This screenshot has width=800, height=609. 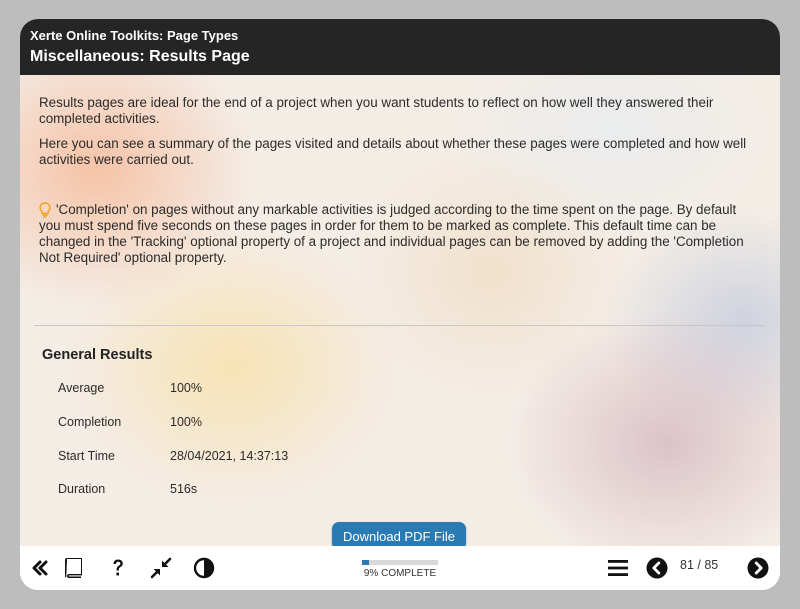 What do you see at coordinates (186, 422) in the screenshot?
I see `result-value-completion: 100%` at bounding box center [186, 422].